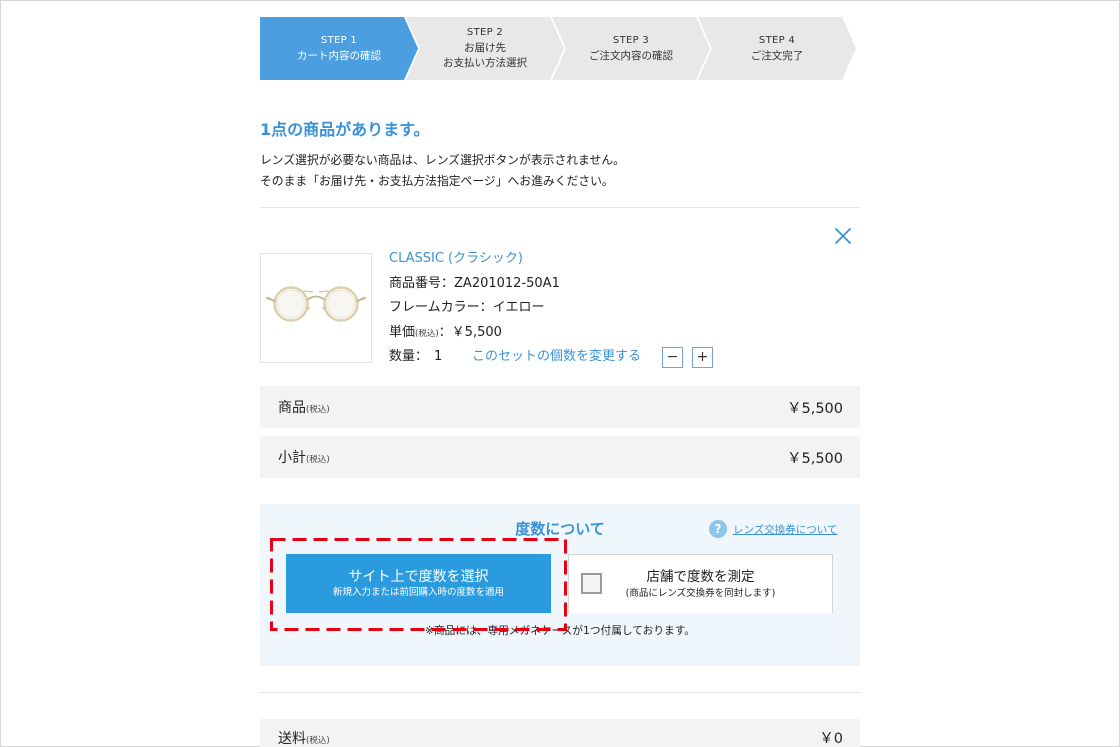 This screenshot has height=747, width=1120. What do you see at coordinates (785, 529) in the screenshot?
I see `help-link-text: レンズ交換券について` at bounding box center [785, 529].